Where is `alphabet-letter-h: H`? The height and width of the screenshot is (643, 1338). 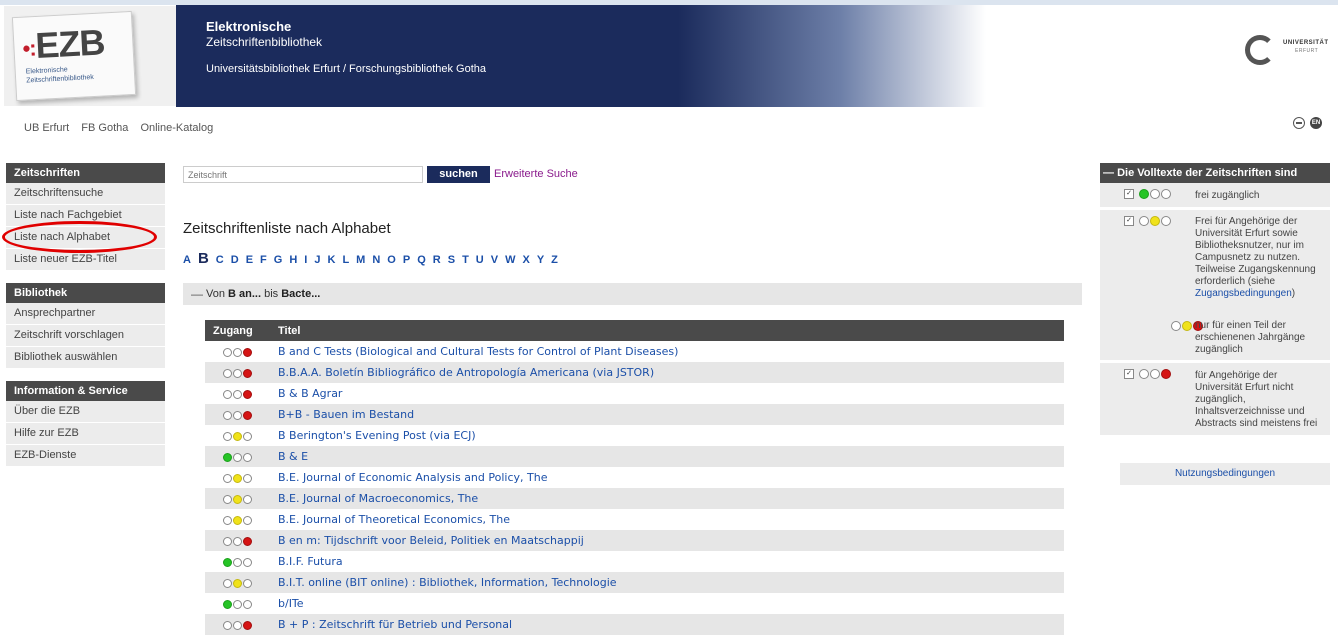 alphabet-letter-h: H is located at coordinates (293, 260).